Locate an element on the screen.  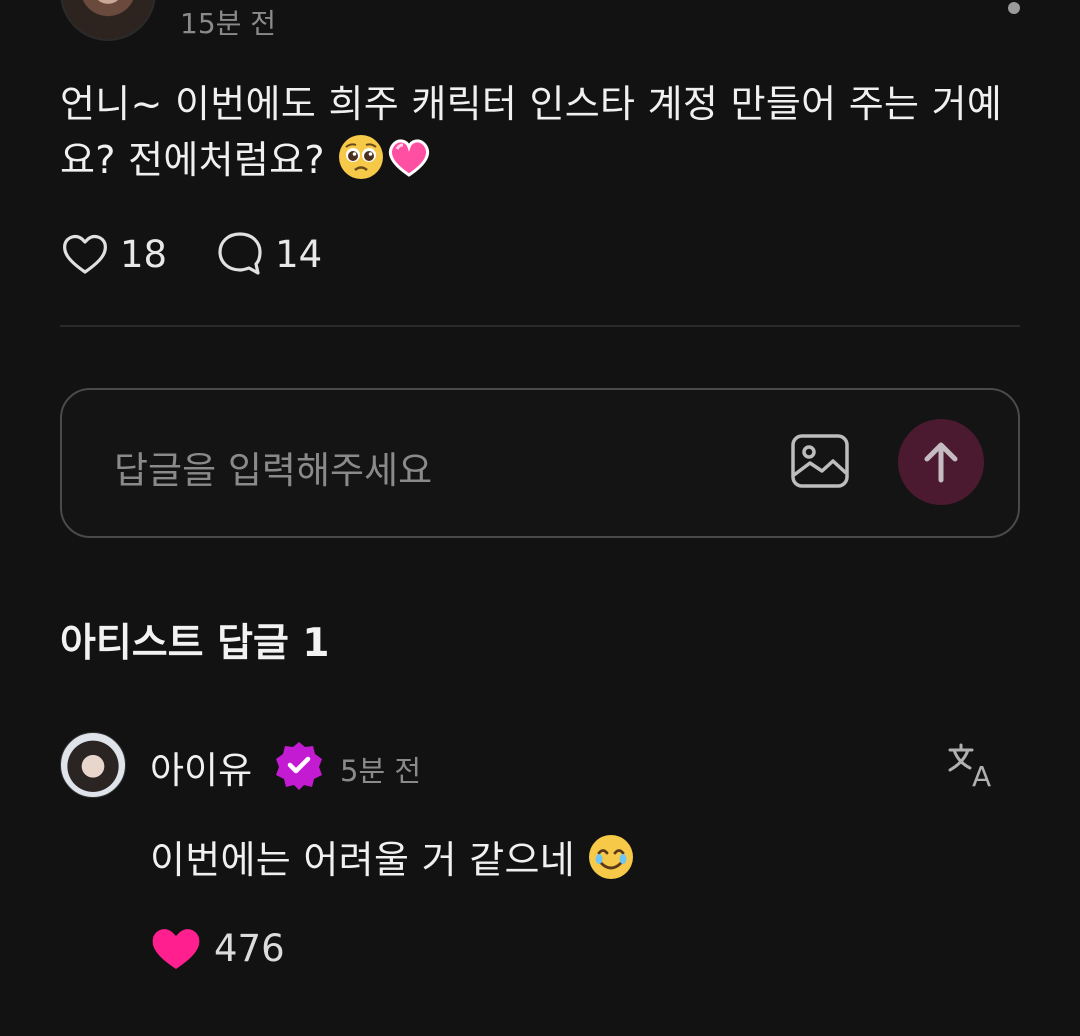
artist-avatar is located at coordinates (93, 765).